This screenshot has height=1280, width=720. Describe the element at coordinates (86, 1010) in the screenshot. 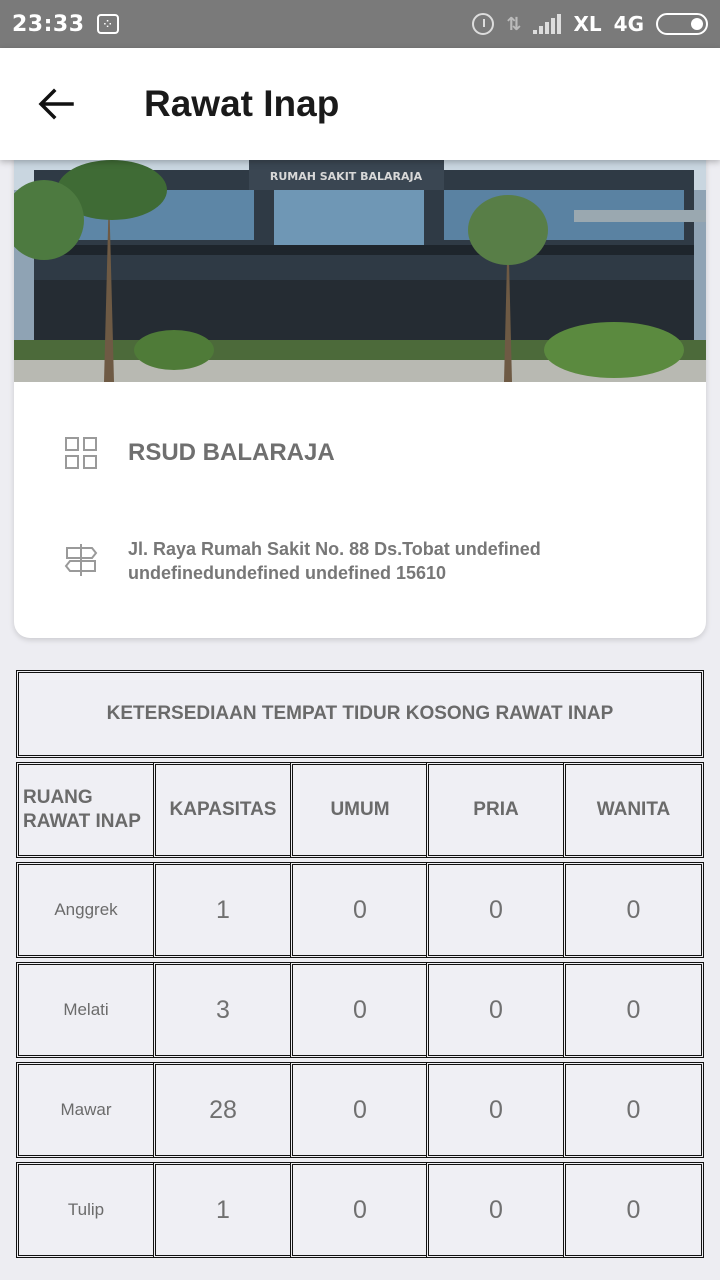

I see `table-row-room: Melati` at that location.